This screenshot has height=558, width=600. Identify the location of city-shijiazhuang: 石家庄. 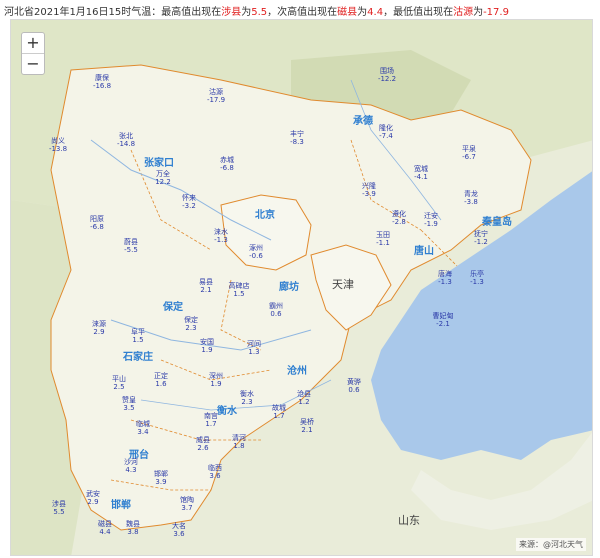
(138, 357).